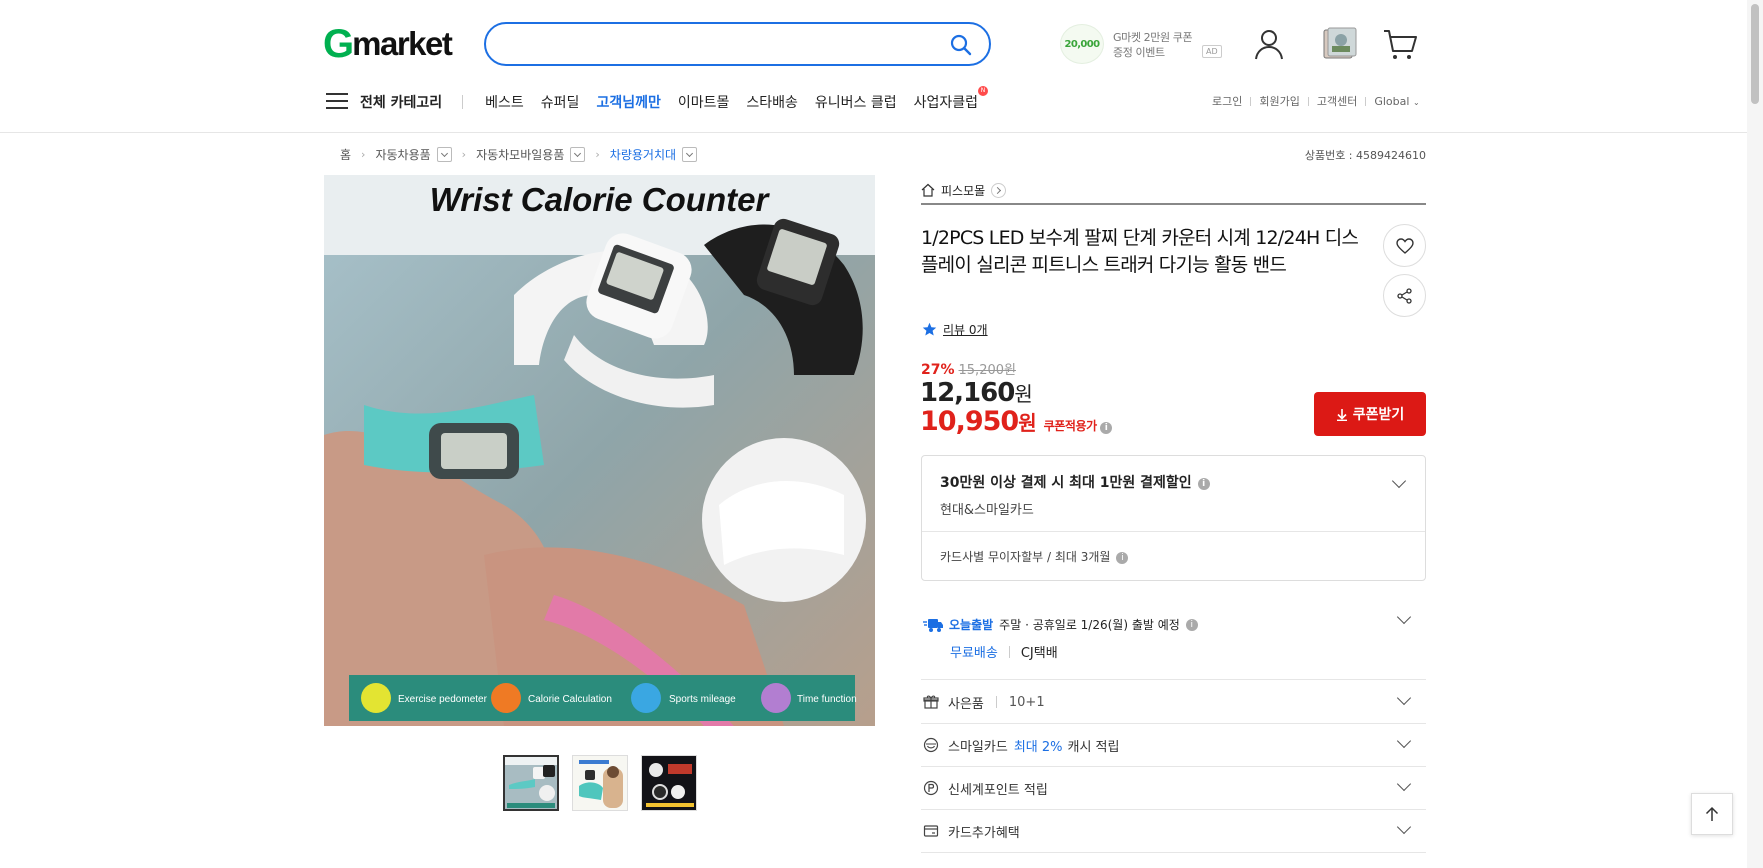 The height and width of the screenshot is (868, 1763). Describe the element at coordinates (1251, 101) in the screenshot. I see `util-divider` at that location.